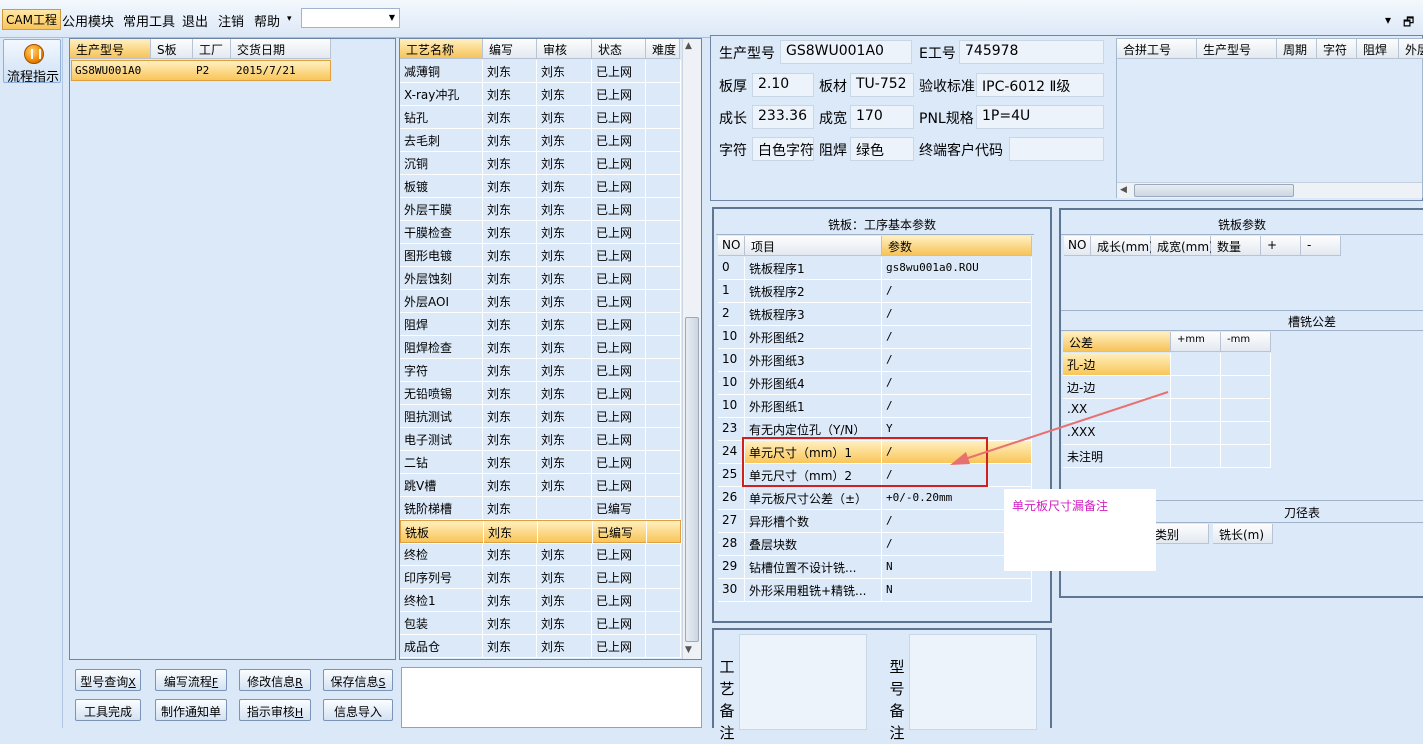  What do you see at coordinates (1059, 428) in the screenshot?
I see `annotation-arrow` at bounding box center [1059, 428].